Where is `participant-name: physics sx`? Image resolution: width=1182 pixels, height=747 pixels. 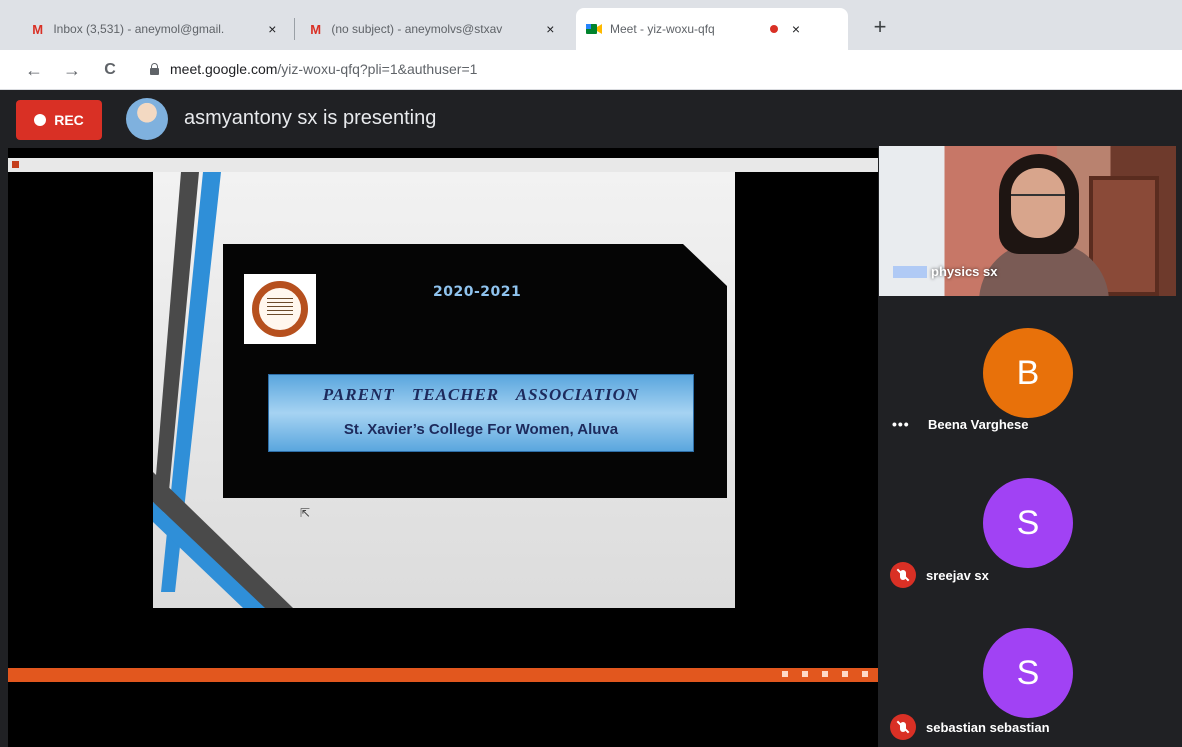
participant-name: physics sx is located at coordinates (945, 271).